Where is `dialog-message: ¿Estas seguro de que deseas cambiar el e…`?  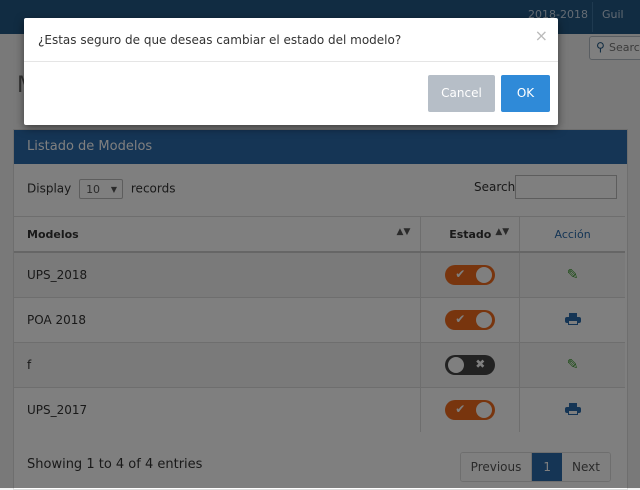 dialog-message: ¿Estas seguro de que deseas cambiar el e… is located at coordinates (220, 40).